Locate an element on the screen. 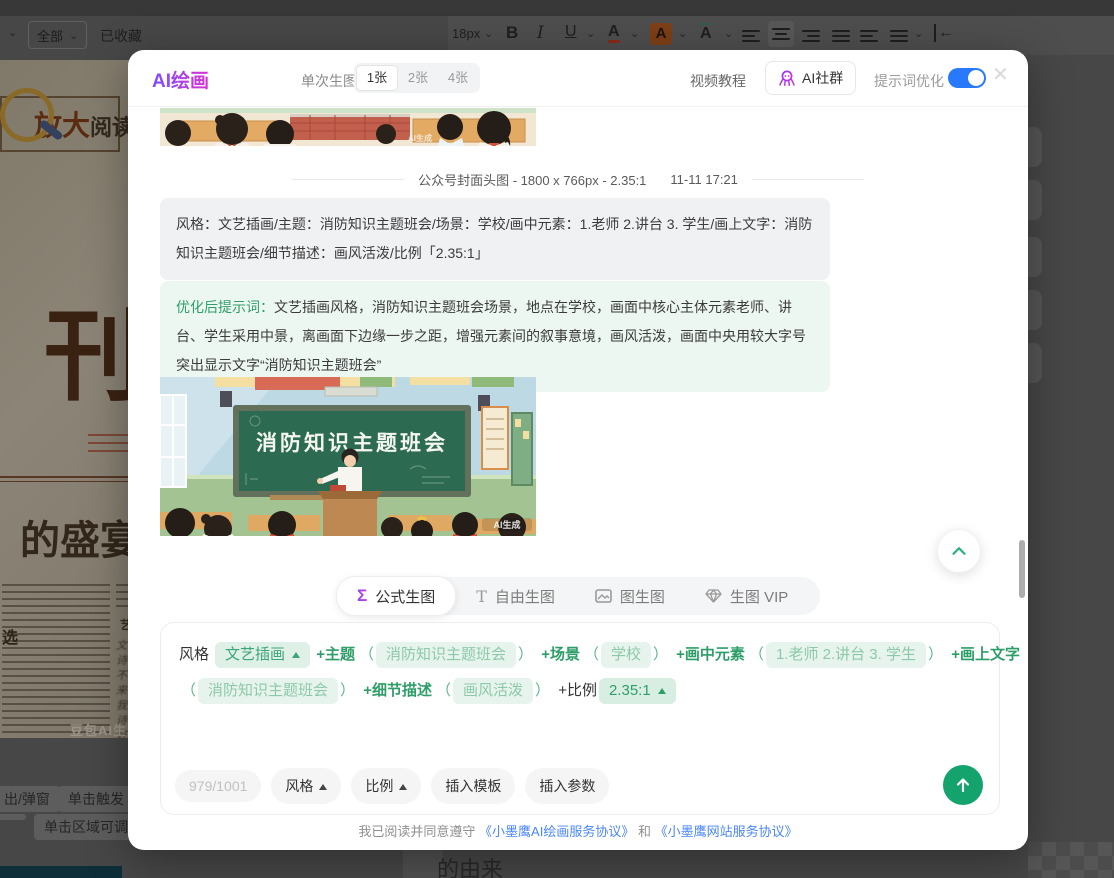  segment-label: +画中元素 is located at coordinates (710, 654).